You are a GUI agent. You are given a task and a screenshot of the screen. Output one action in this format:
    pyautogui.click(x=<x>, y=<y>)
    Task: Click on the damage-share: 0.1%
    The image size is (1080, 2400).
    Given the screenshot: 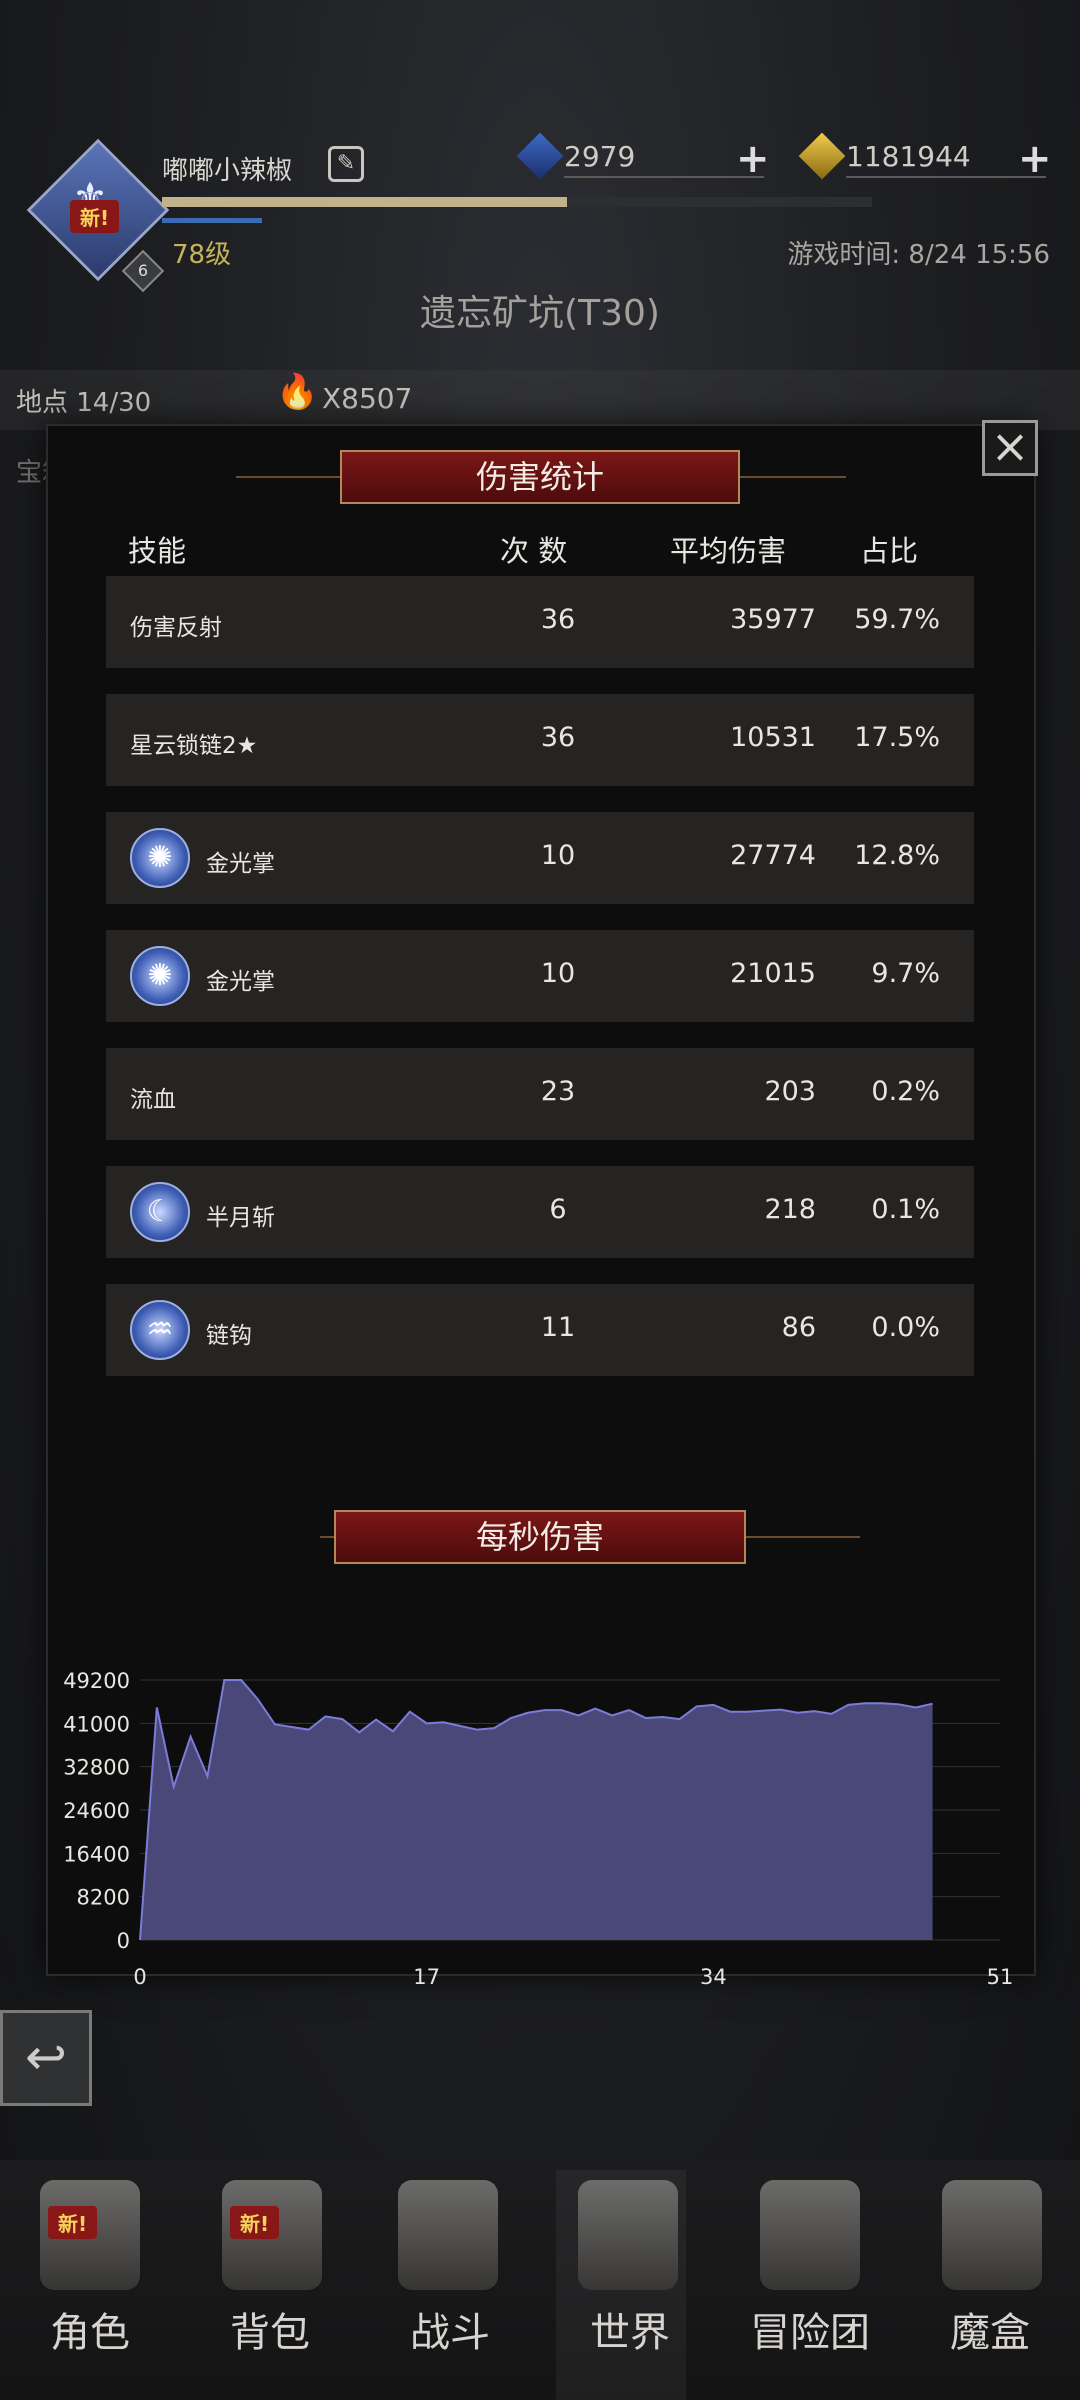 What is the action you would take?
    pyautogui.click(x=905, y=1209)
    